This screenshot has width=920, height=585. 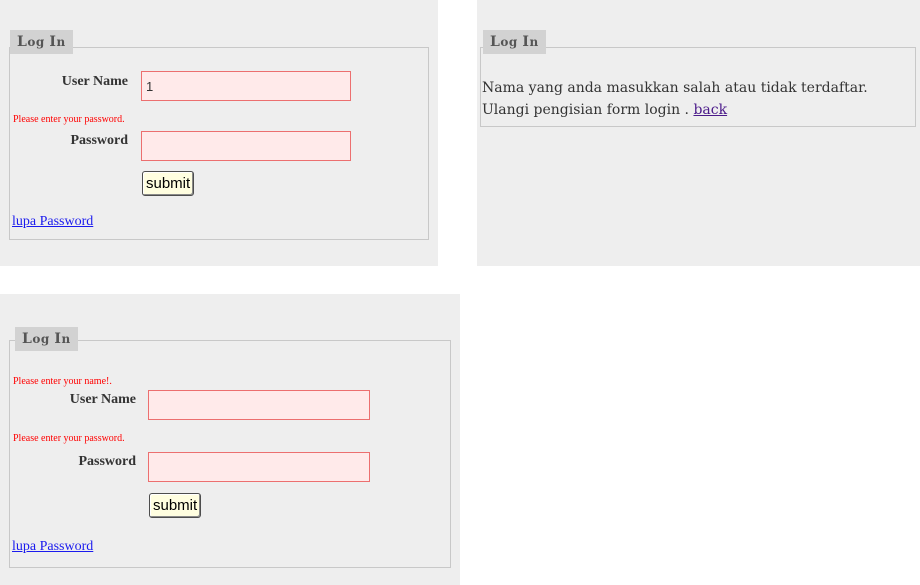 What do you see at coordinates (710, 110) in the screenshot?
I see `back-link: back` at bounding box center [710, 110].